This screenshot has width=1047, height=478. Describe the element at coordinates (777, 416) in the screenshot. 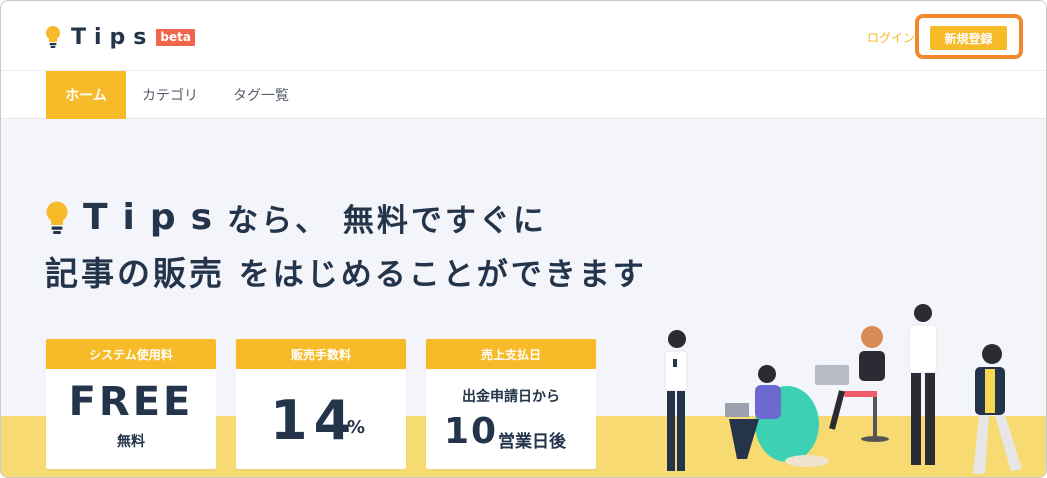

I see `person-beanbag-laptop` at that location.